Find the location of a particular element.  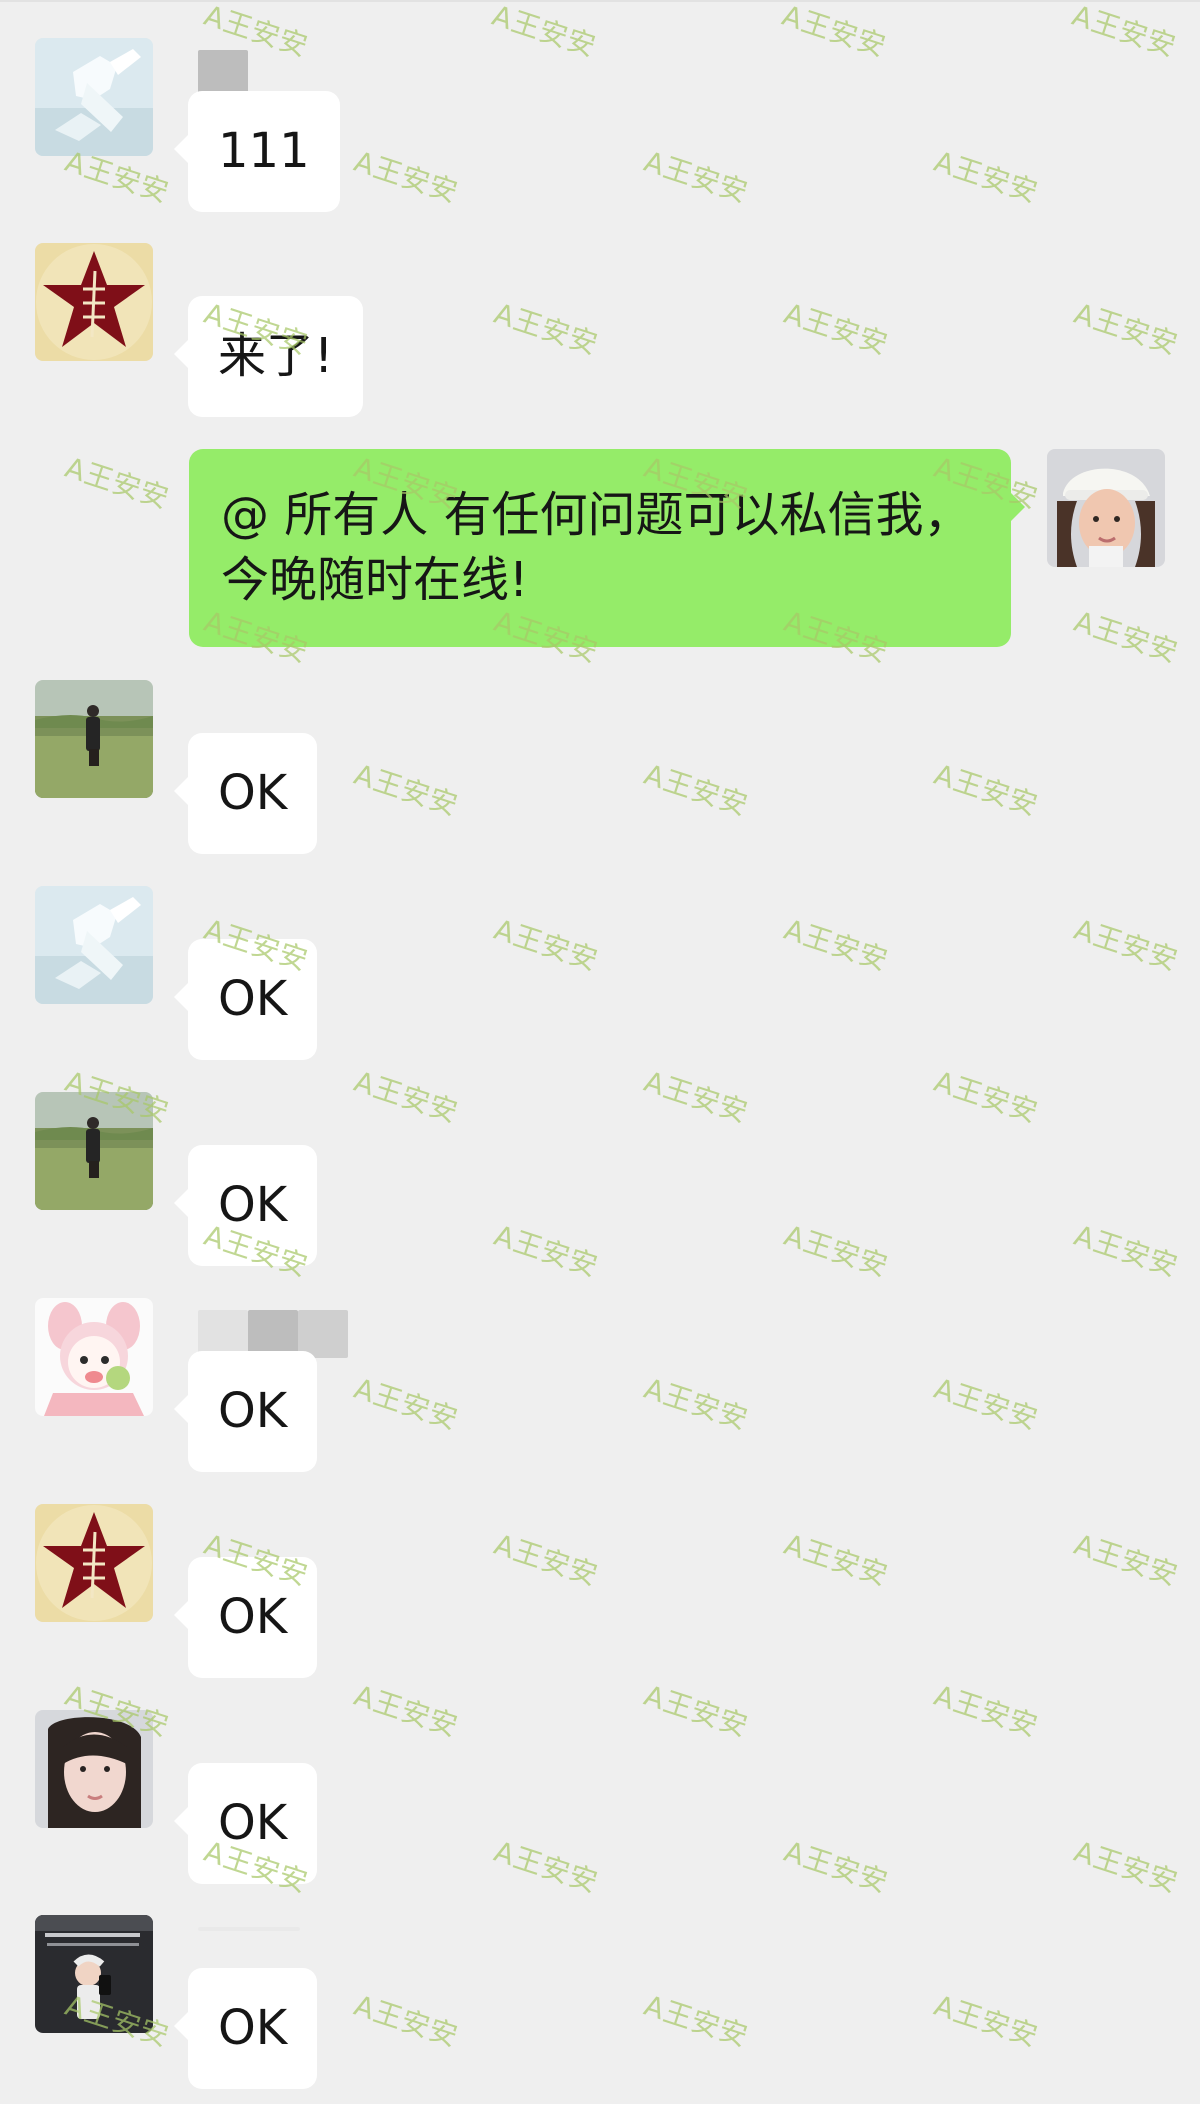

message-bubble: 来了! is located at coordinates (268, 356).